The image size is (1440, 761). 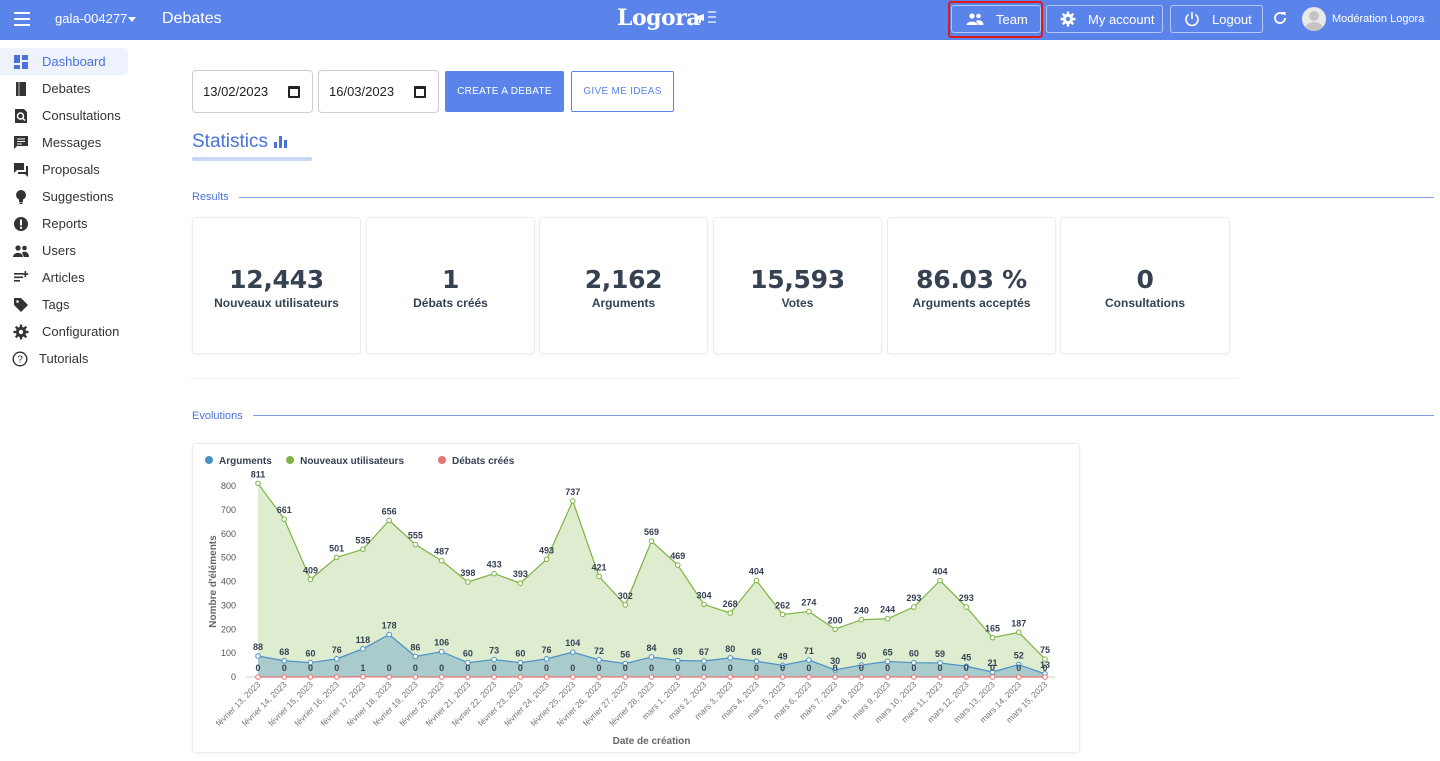 I want to click on sidebar-item-reports: Reports, so click(x=65, y=223).